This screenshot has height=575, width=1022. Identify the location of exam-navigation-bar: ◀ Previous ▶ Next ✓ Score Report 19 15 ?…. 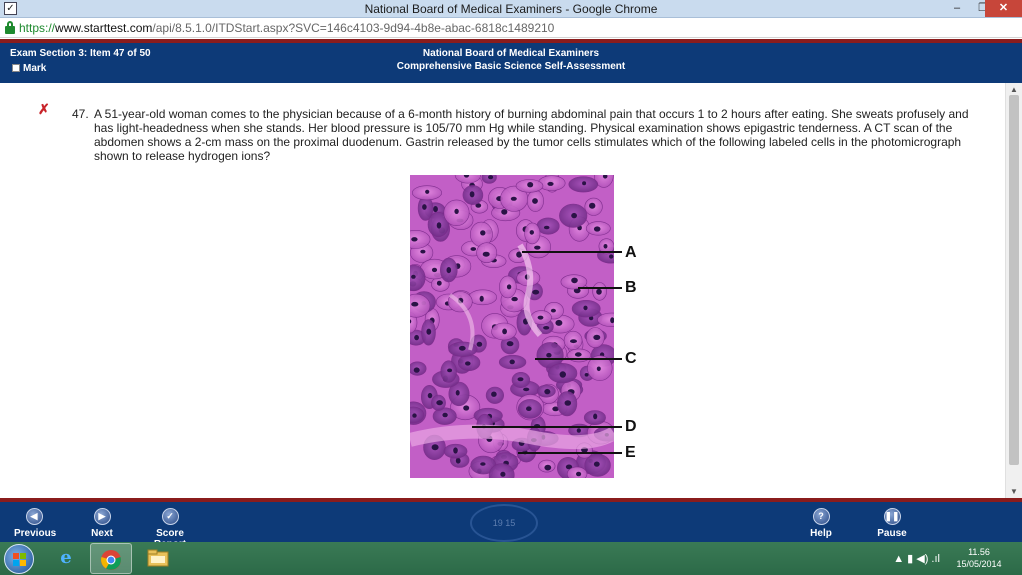
(511, 524).